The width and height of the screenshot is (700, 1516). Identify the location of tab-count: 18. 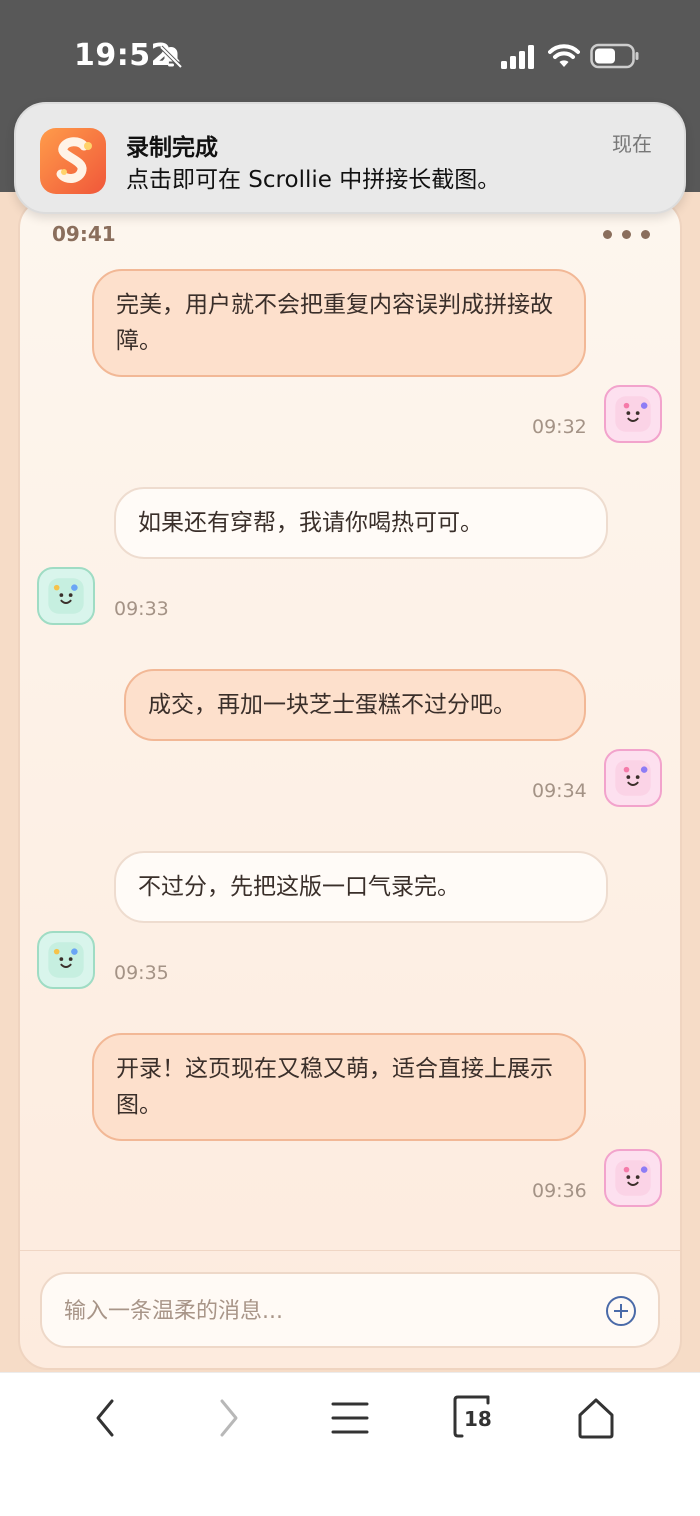
(478, 1419).